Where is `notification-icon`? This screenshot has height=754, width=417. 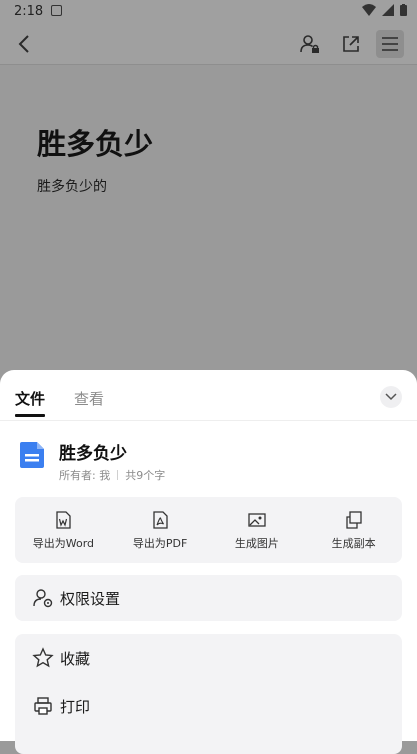 notification-icon is located at coordinates (56, 10).